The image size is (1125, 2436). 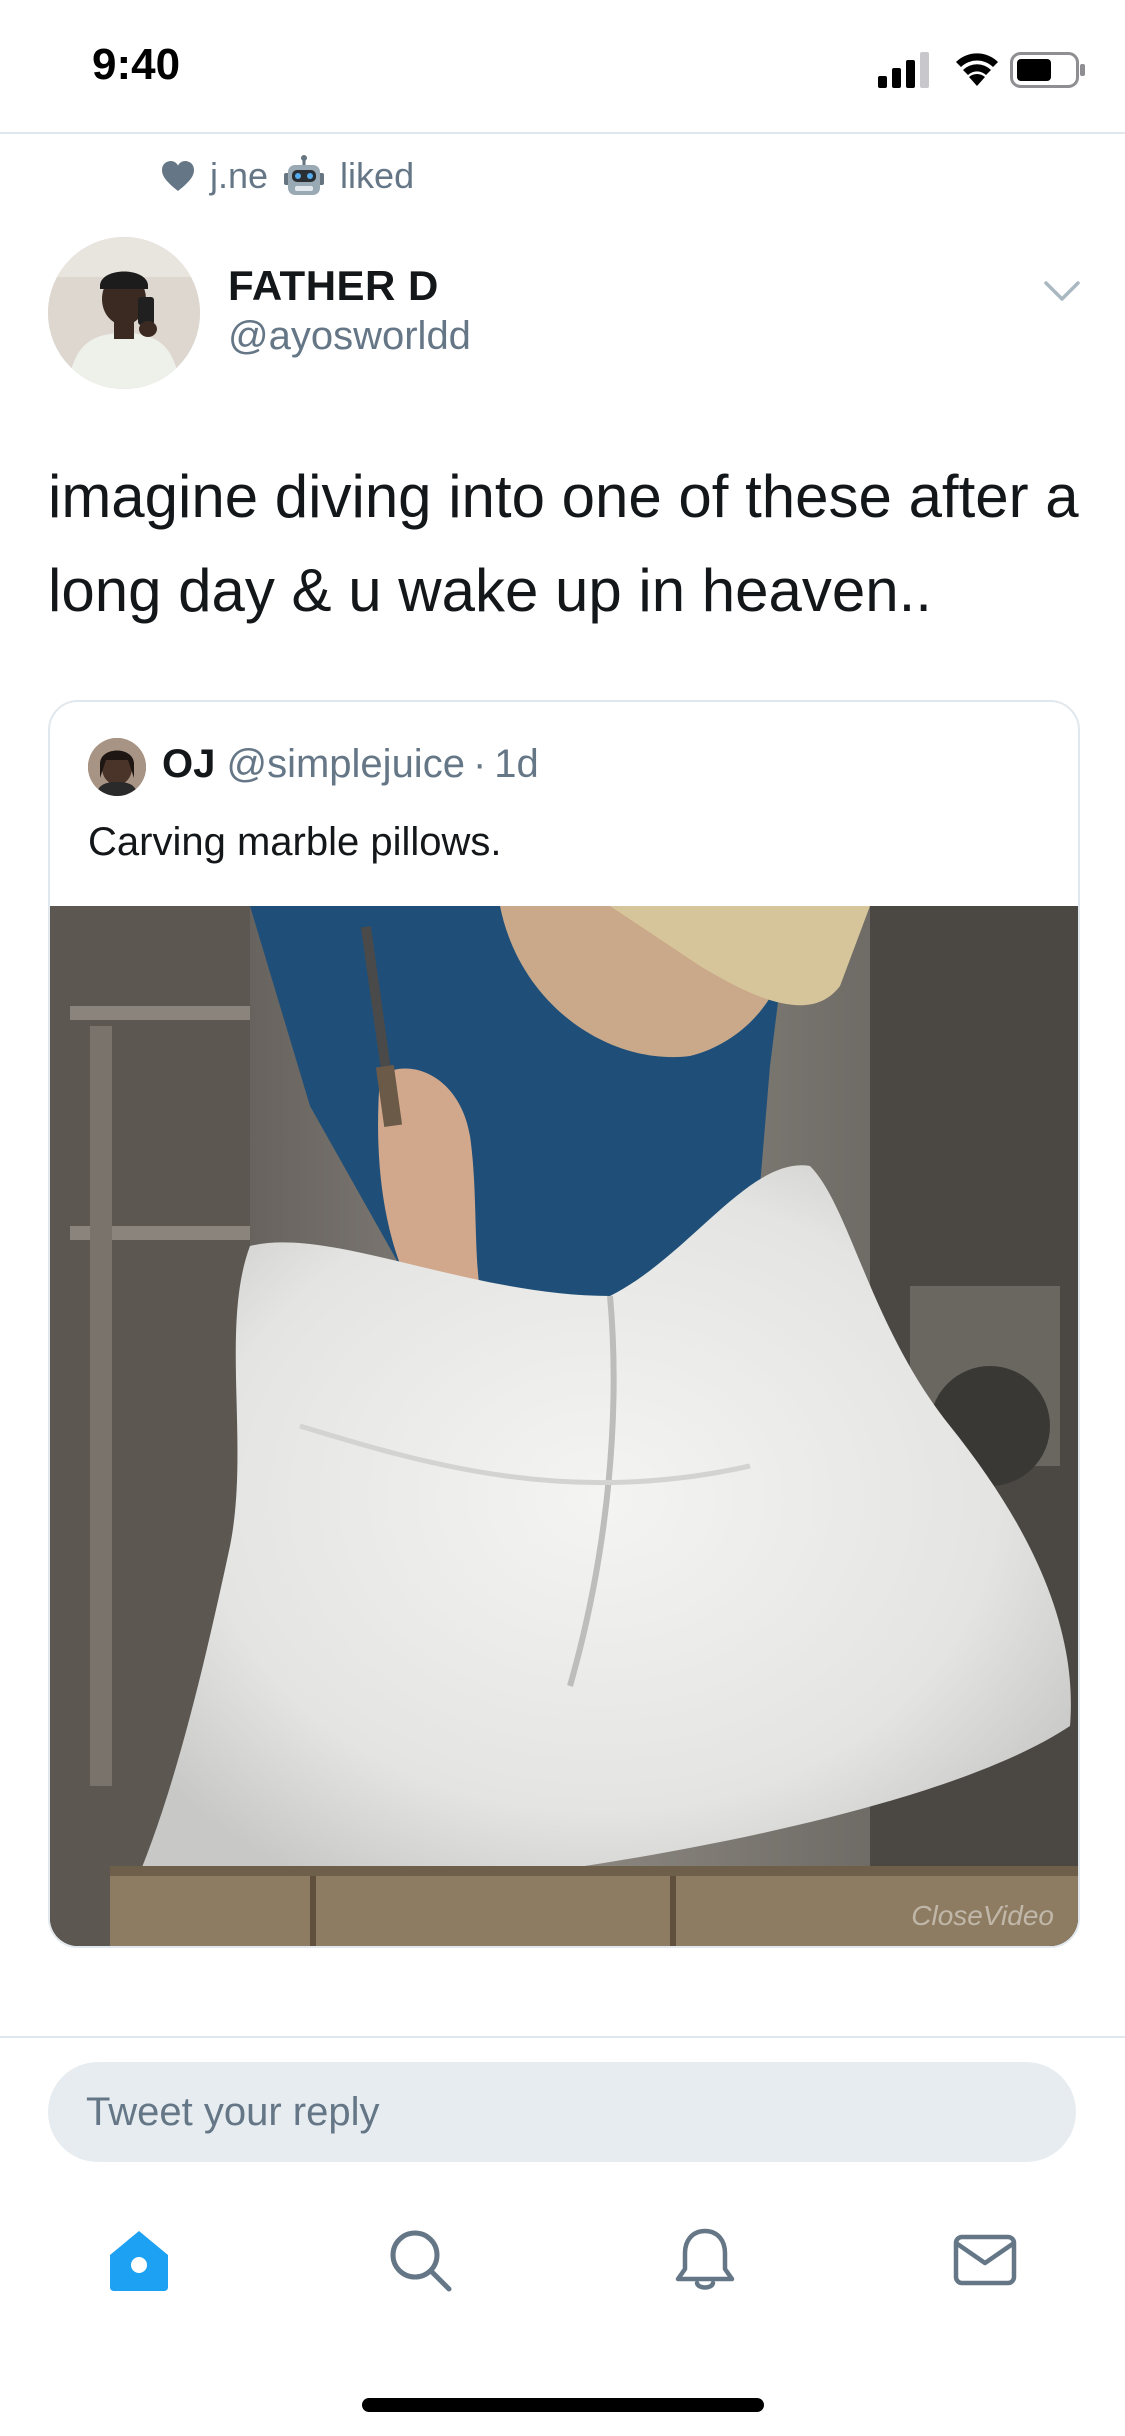 I want to click on quoted-time: 1d, so click(x=516, y=764).